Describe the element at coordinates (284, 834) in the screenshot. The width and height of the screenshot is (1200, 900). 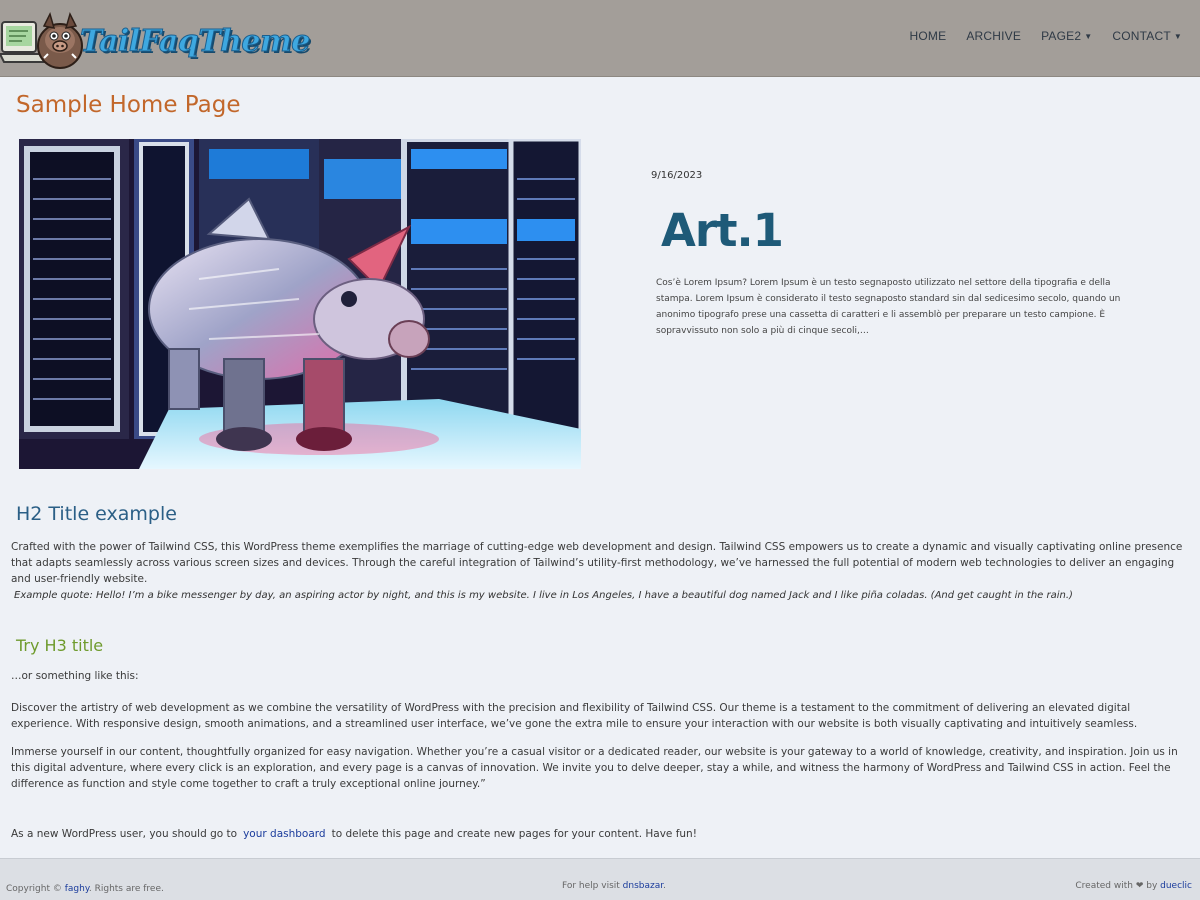
I see `dashboard-link: your dashboard` at that location.